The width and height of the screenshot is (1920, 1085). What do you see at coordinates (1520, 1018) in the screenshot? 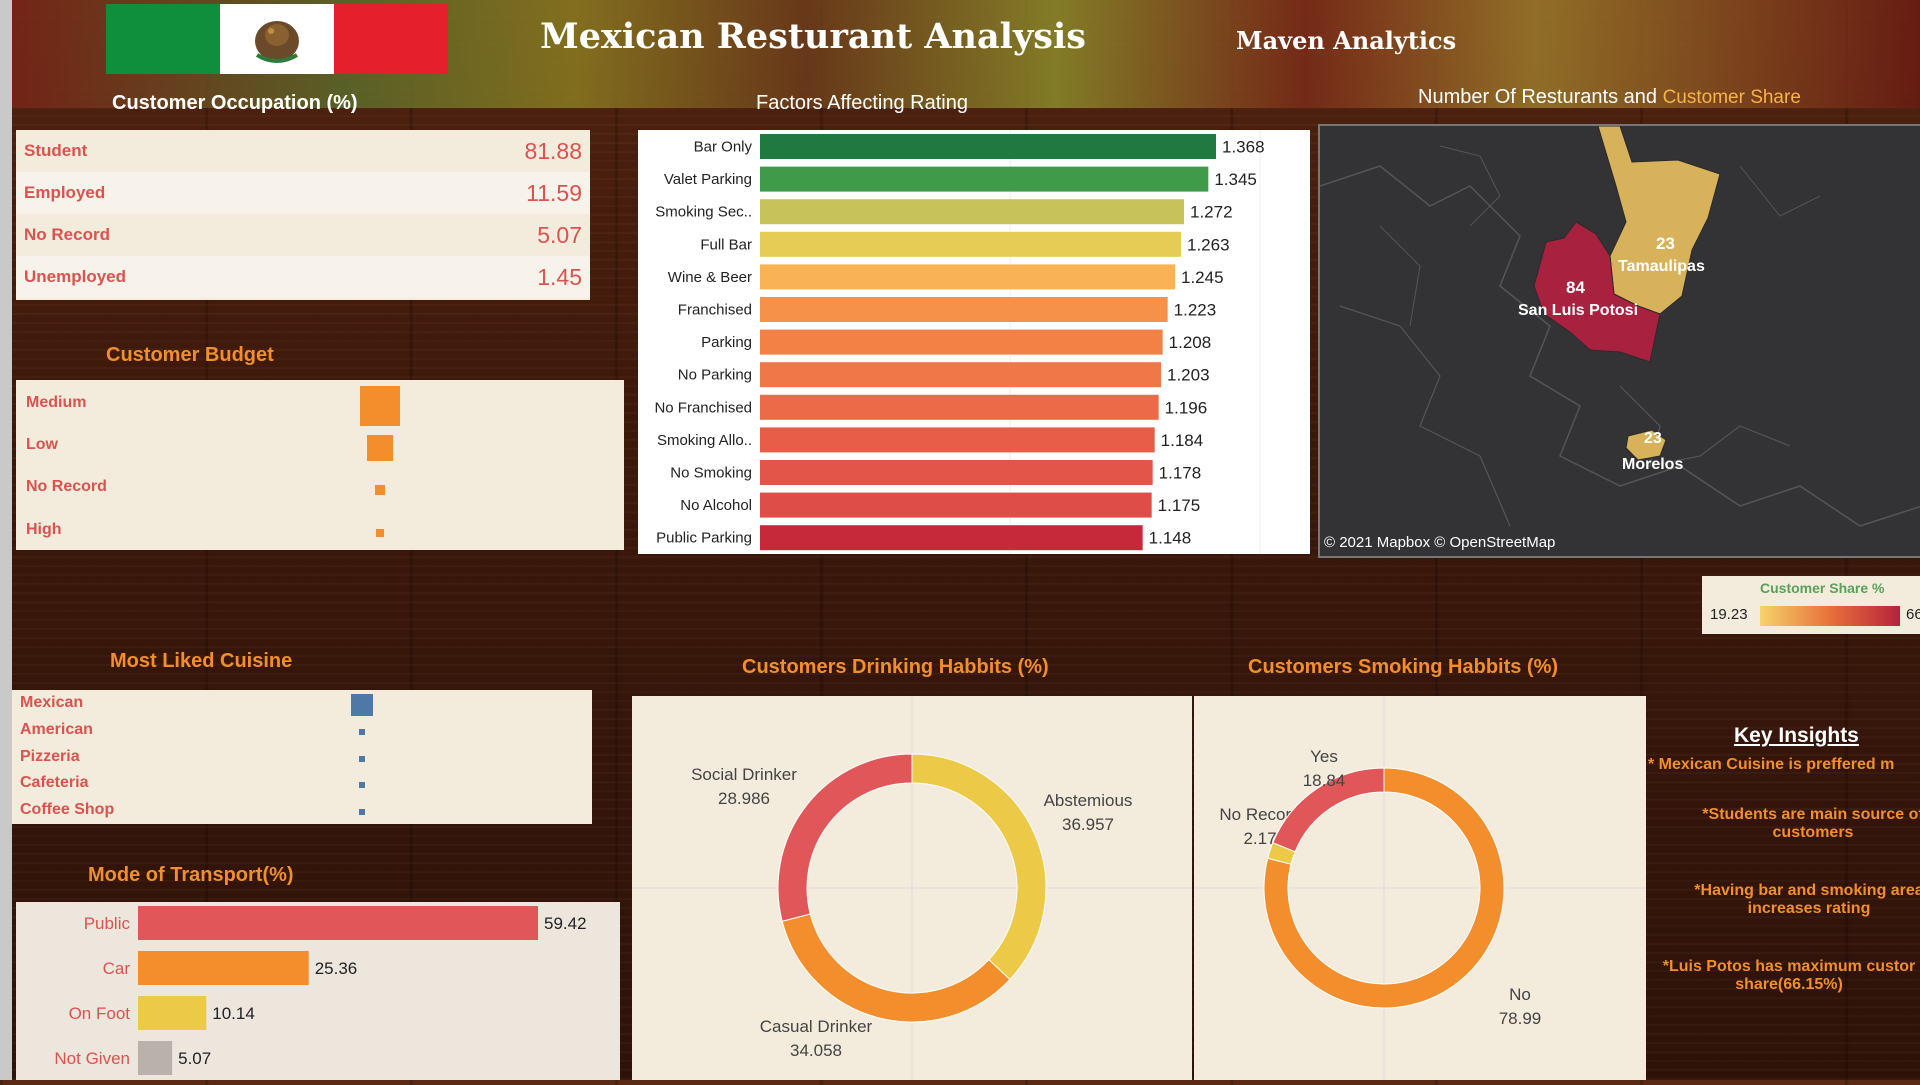
I see `slice-value-label: 78.99` at bounding box center [1520, 1018].